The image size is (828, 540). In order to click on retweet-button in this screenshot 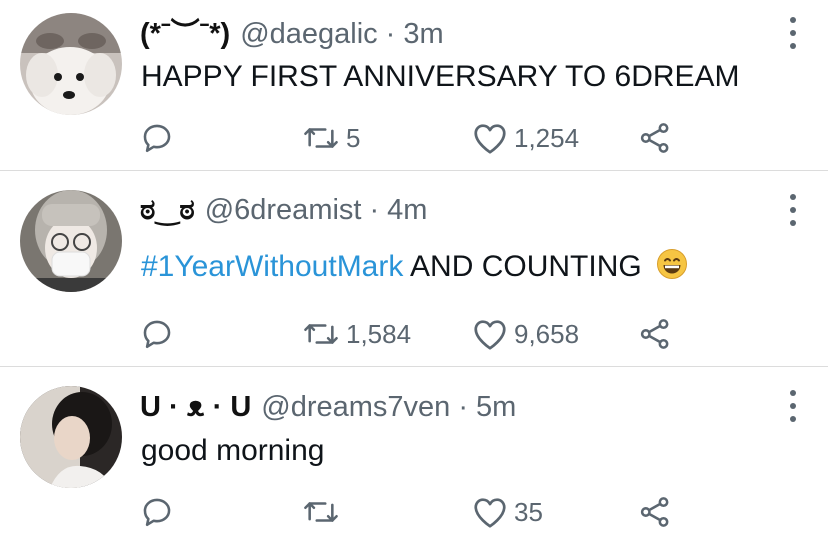, I will do `click(324, 512)`.